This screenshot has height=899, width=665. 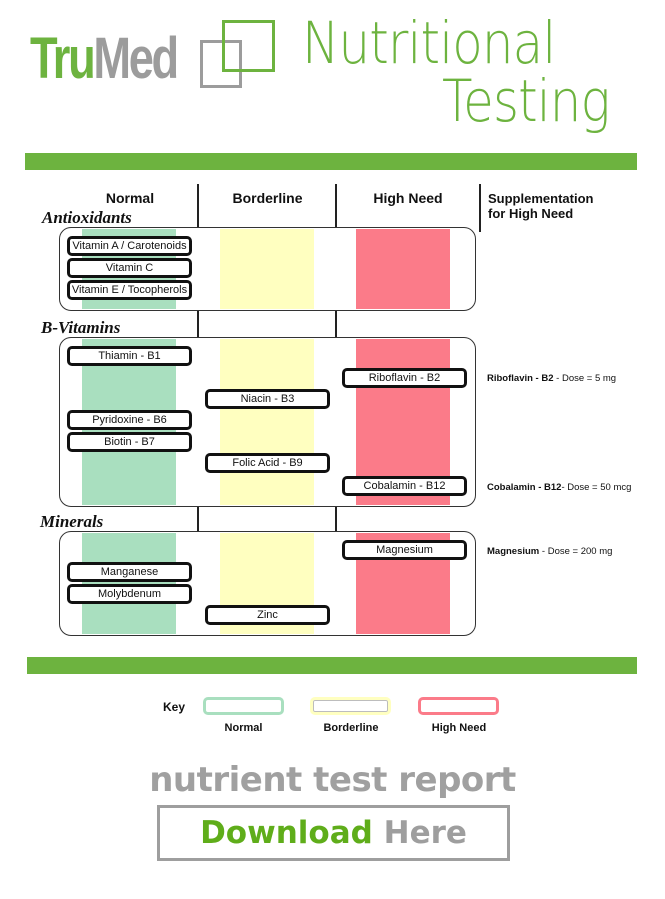 I want to click on key-title: Key, so click(x=174, y=707).